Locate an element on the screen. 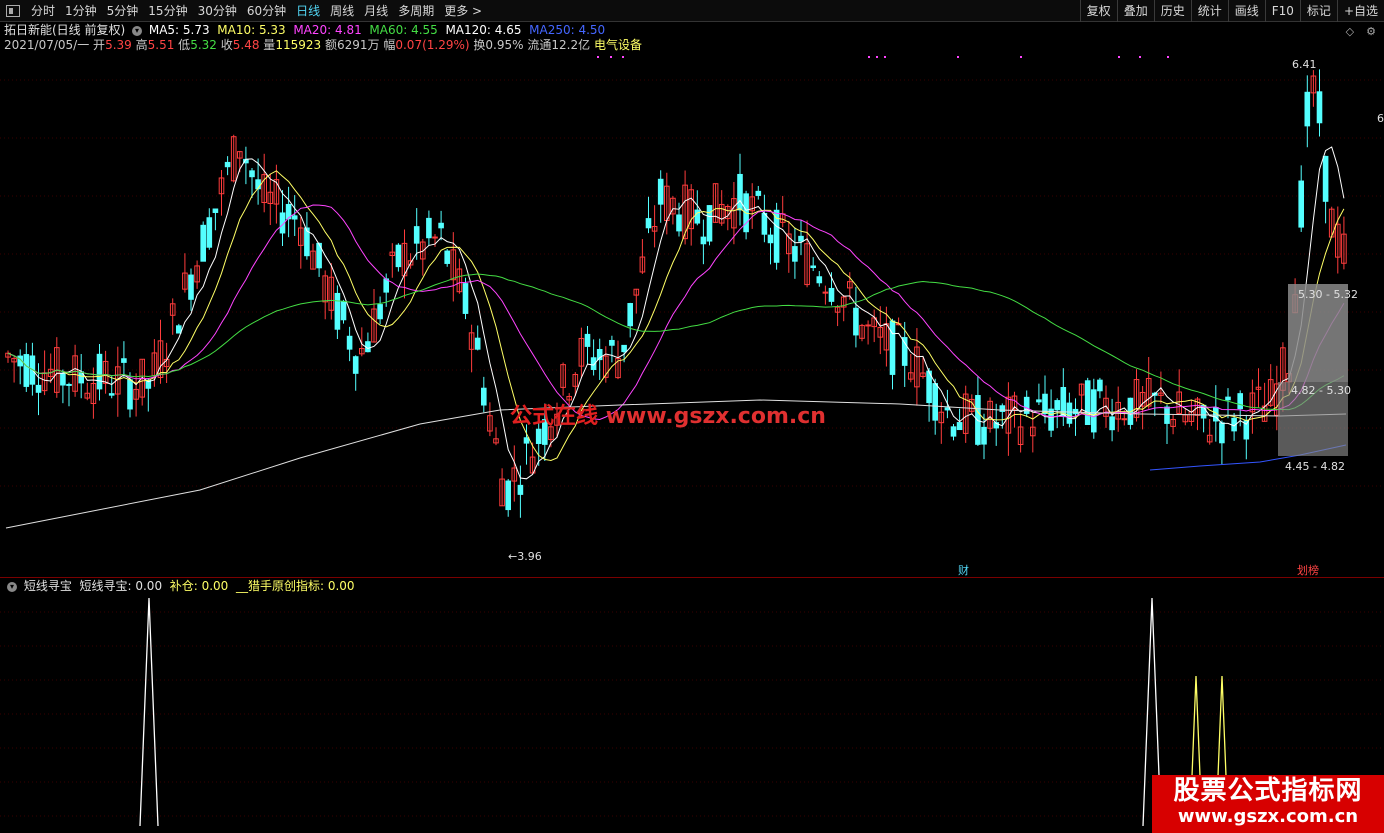  chip-band-label: 5.30 - 5.32 is located at coordinates (1328, 294).